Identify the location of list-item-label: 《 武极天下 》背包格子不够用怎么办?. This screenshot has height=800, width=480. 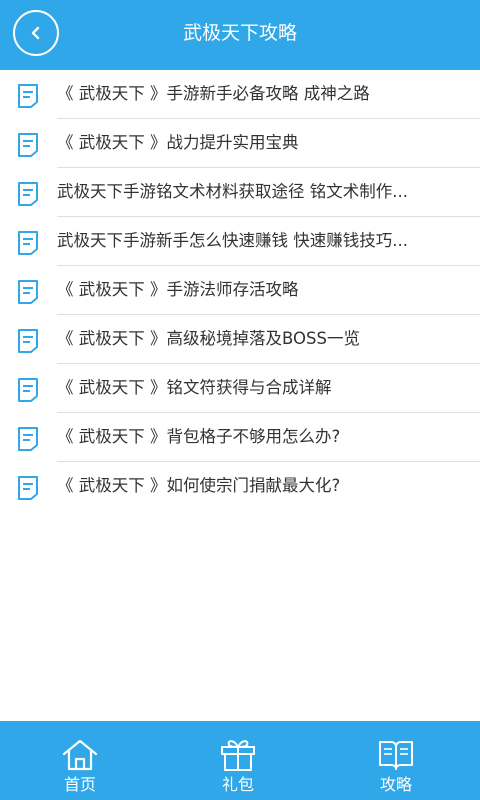
(199, 436).